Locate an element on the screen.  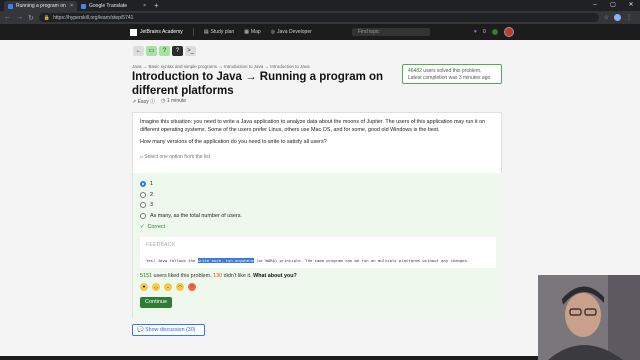
window-controls: – ▢ ✕ is located at coordinates (613, 5).